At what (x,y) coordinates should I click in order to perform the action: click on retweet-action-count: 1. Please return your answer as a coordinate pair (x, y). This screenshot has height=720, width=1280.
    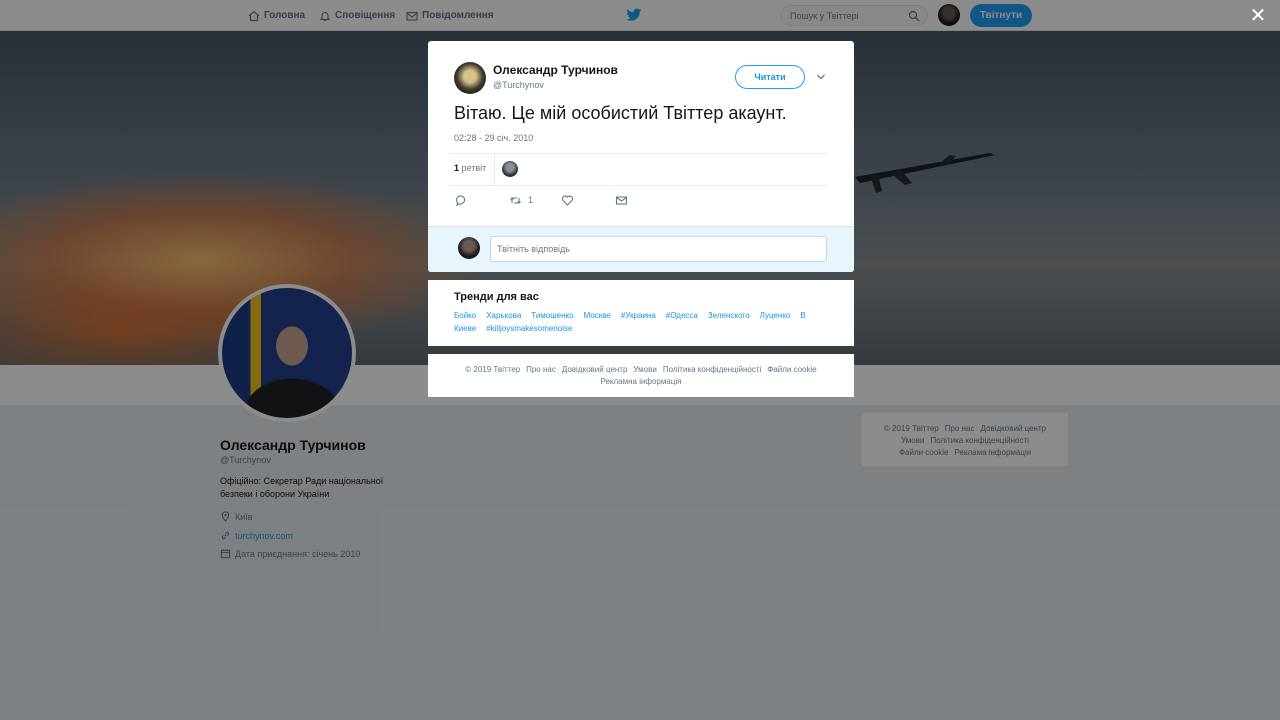
    Looking at the image, I should click on (531, 200).